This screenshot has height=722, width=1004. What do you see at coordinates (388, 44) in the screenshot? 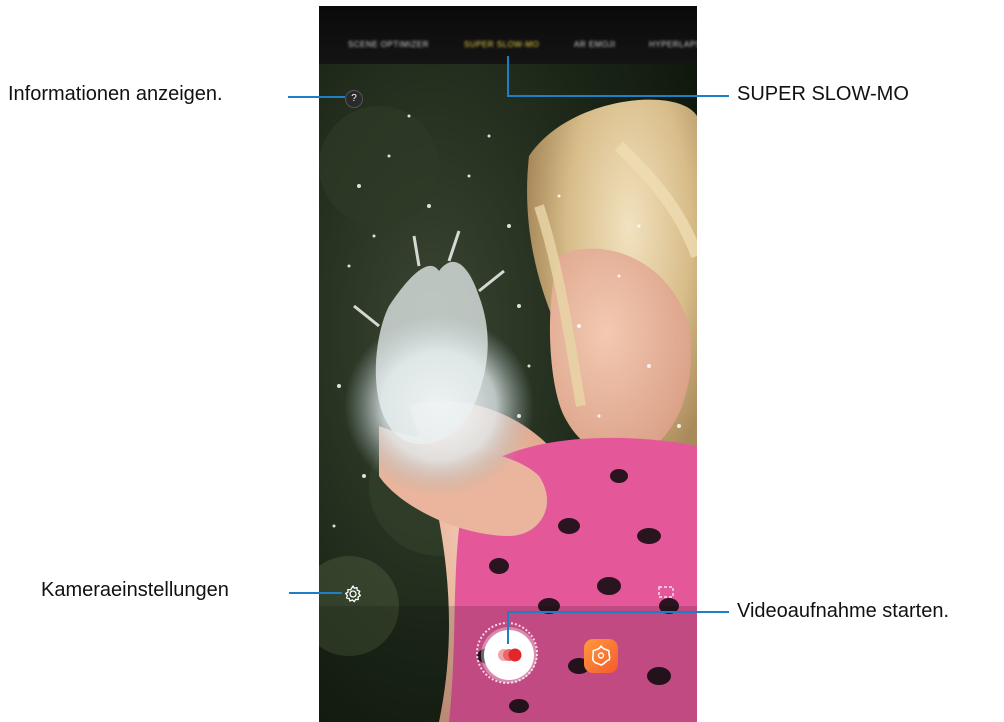
I see `mode-scene-optimizer: SCENE OPTIMIZER` at bounding box center [388, 44].